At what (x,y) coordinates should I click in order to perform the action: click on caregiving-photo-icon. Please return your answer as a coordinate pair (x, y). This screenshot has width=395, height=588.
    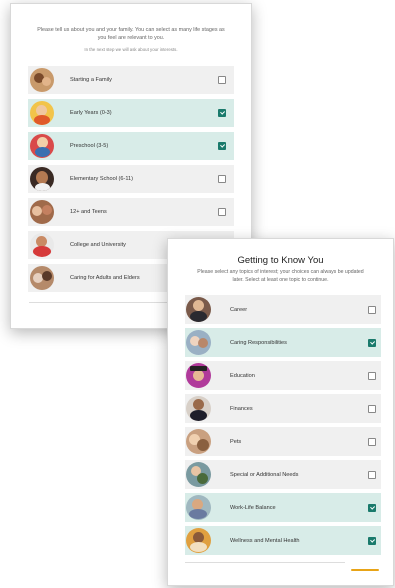
    Looking at the image, I should click on (198, 342).